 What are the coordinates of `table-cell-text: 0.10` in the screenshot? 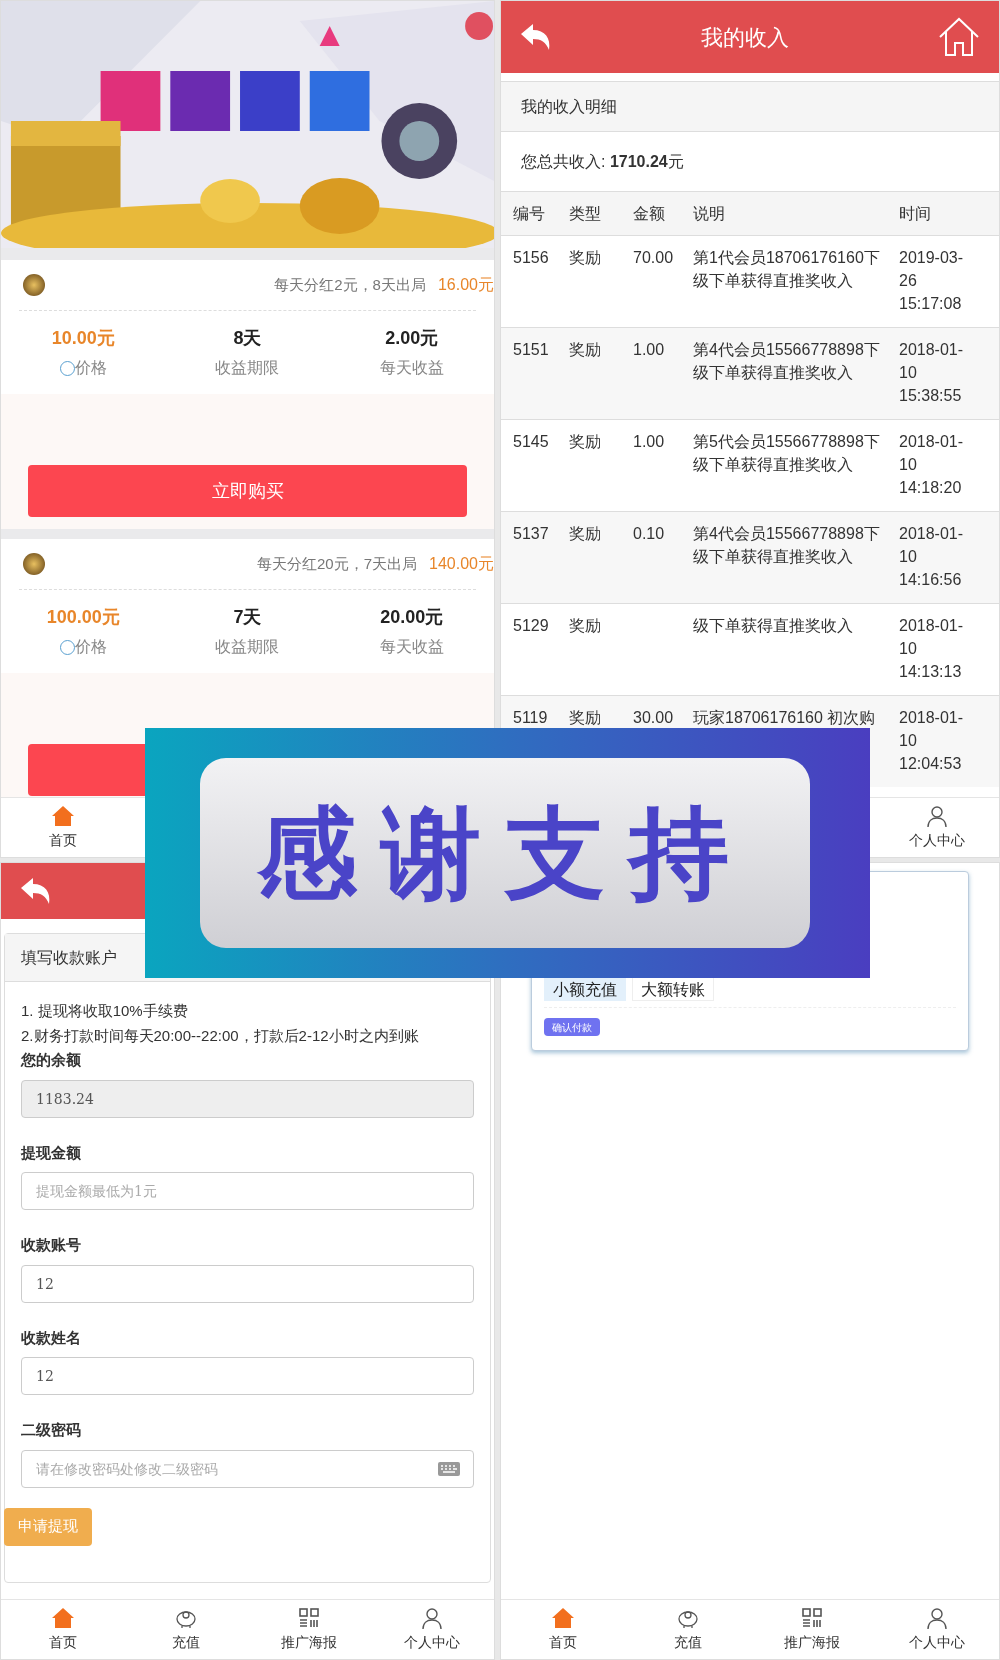 It's located at (649, 534).